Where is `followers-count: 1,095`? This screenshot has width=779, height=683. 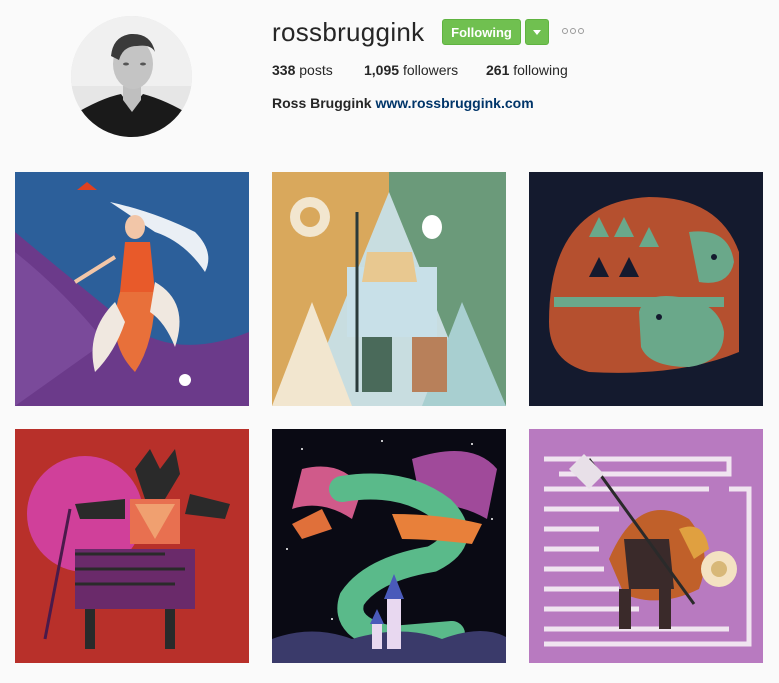
followers-count: 1,095 is located at coordinates (382, 70).